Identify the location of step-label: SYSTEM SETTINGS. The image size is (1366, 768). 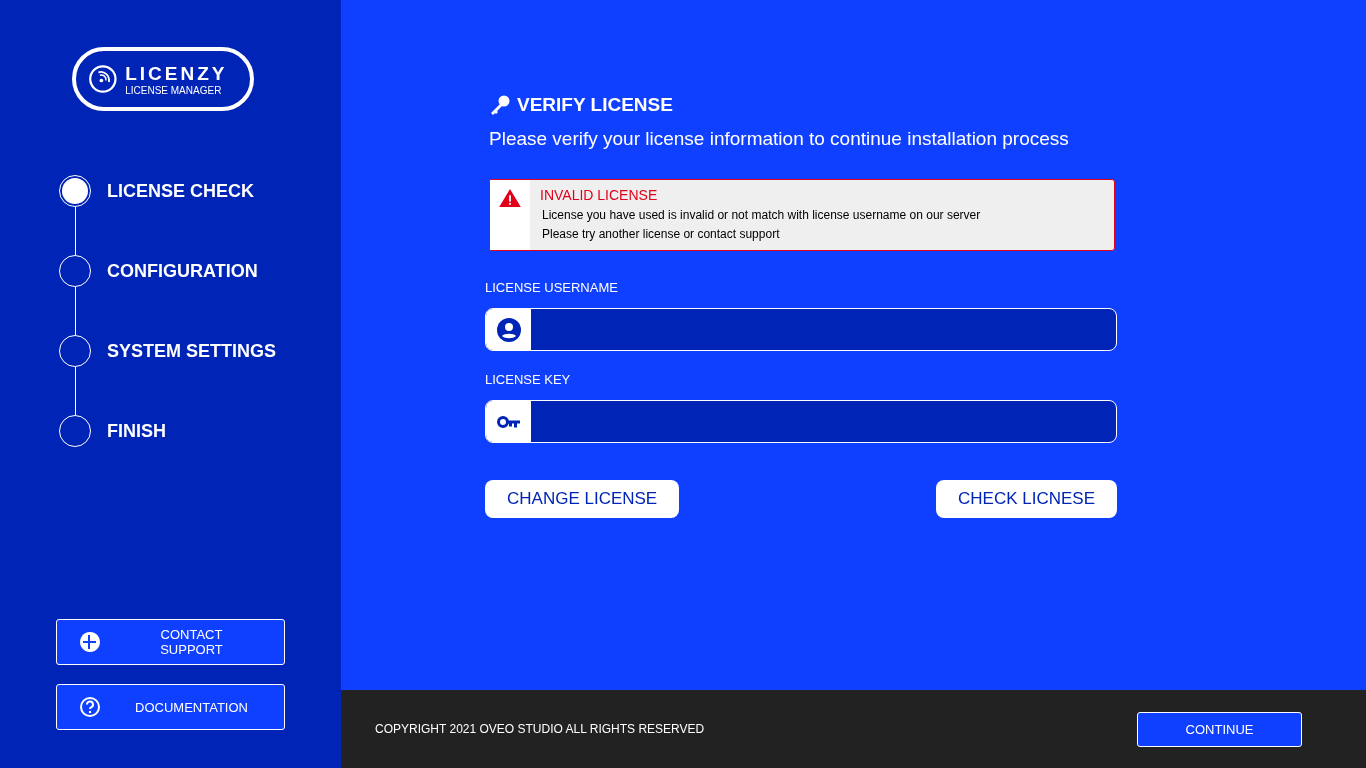
(192, 351).